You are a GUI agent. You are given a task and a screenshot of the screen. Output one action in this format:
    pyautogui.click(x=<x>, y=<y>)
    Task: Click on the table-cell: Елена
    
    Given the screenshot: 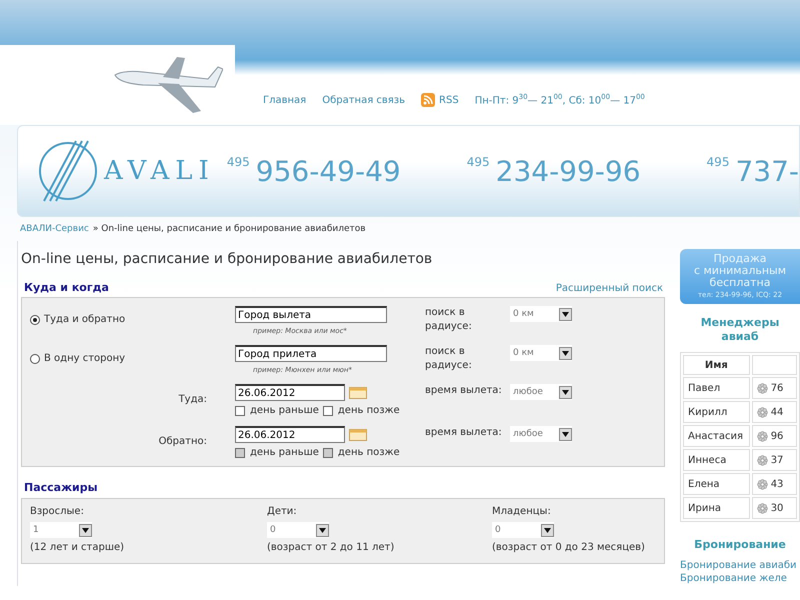 What is the action you would take?
    pyautogui.click(x=716, y=484)
    